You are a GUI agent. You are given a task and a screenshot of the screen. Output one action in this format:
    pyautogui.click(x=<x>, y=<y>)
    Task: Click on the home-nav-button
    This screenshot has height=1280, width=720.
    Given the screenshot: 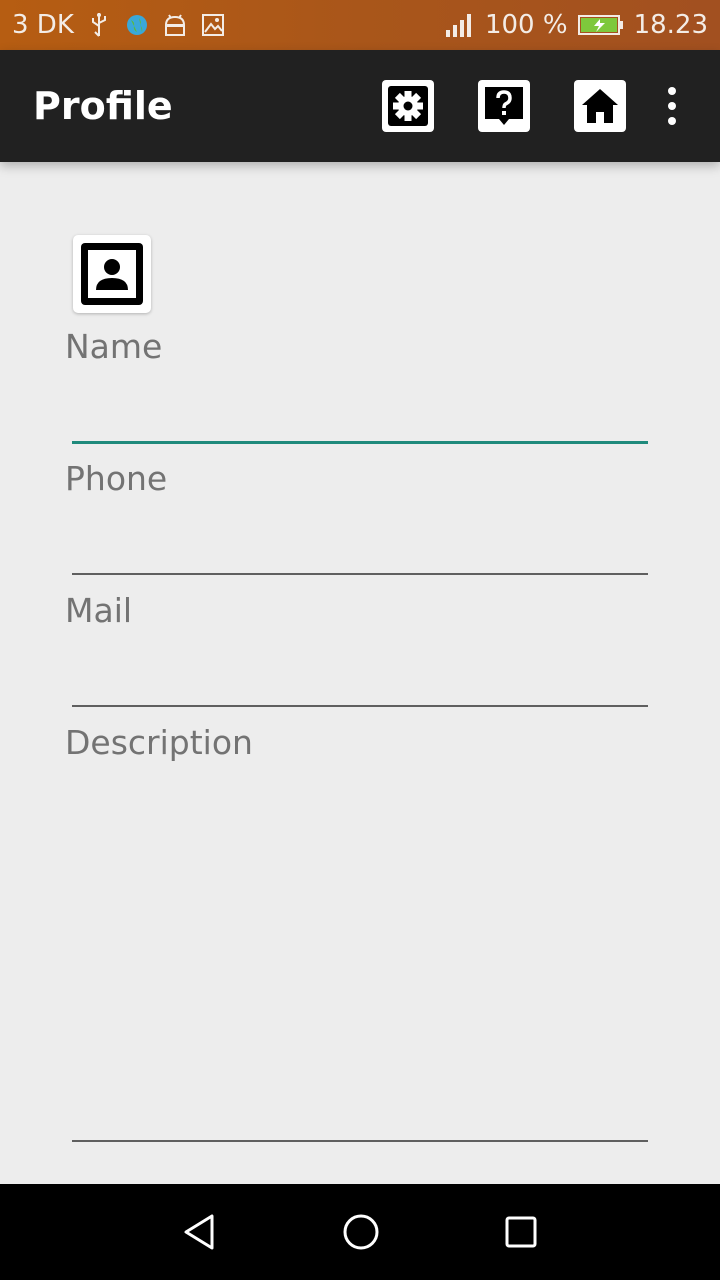 What is the action you would take?
    pyautogui.click(x=361, y=1232)
    